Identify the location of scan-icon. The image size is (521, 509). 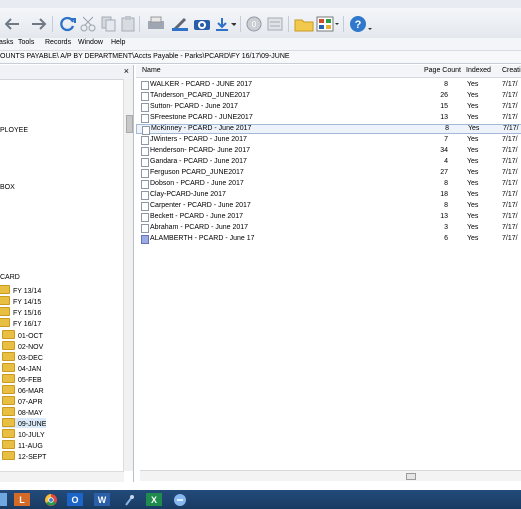
(180, 24).